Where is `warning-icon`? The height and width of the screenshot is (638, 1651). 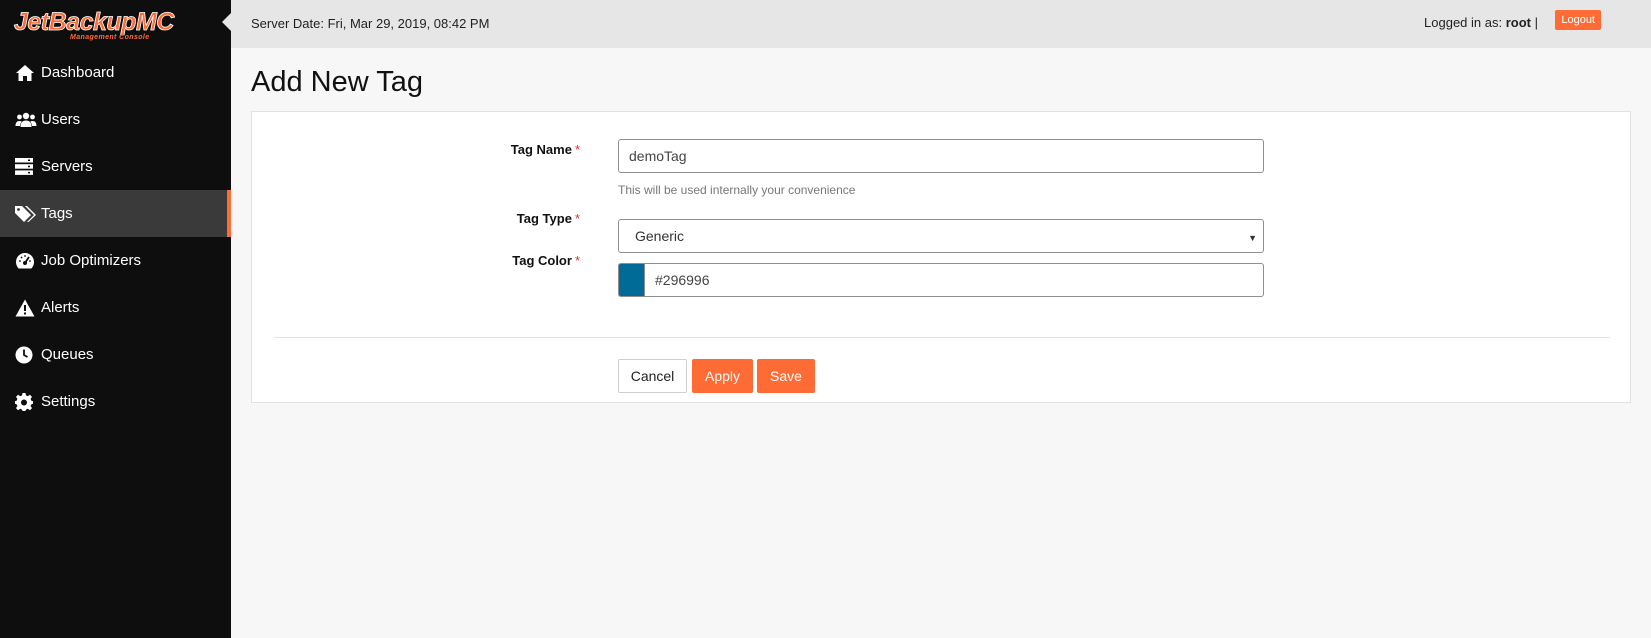 warning-icon is located at coordinates (26, 308).